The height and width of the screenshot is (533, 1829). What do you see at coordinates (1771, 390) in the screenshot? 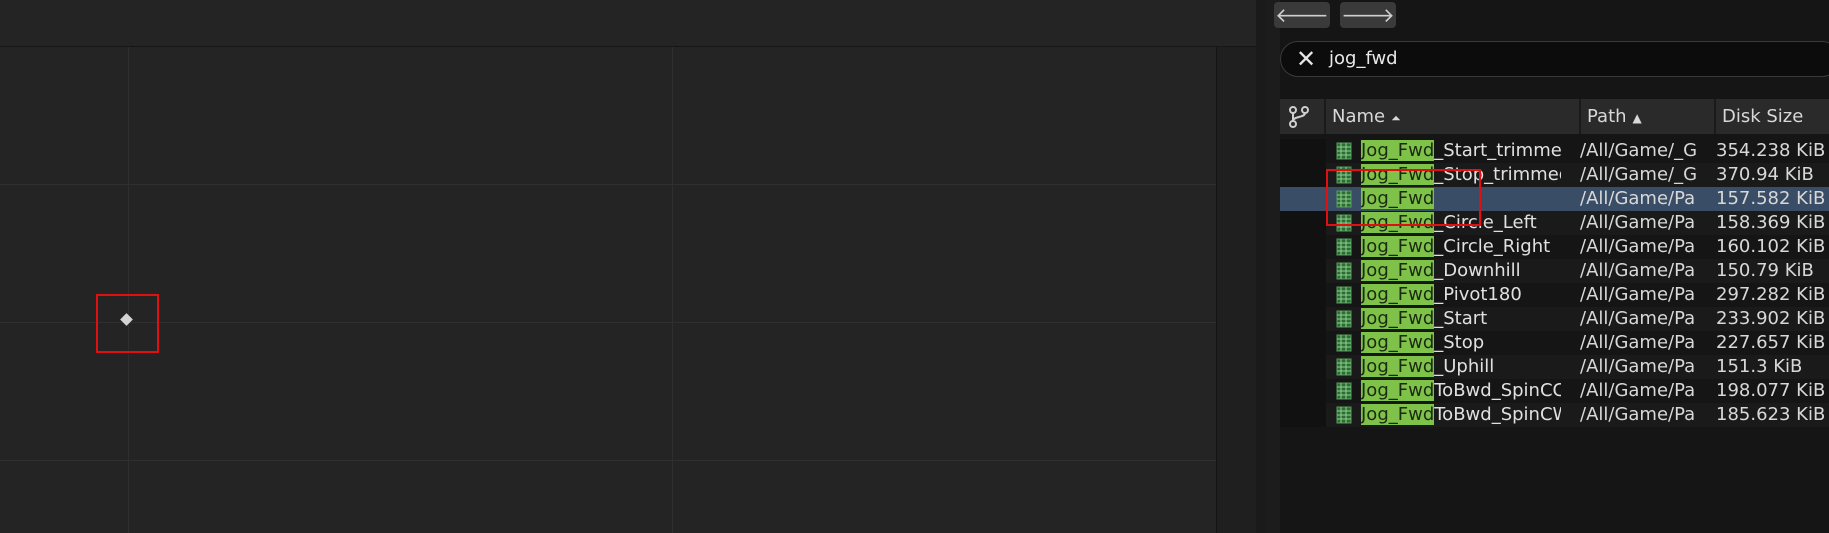
I see `asset-disk-size: 198.077 KiB` at bounding box center [1771, 390].